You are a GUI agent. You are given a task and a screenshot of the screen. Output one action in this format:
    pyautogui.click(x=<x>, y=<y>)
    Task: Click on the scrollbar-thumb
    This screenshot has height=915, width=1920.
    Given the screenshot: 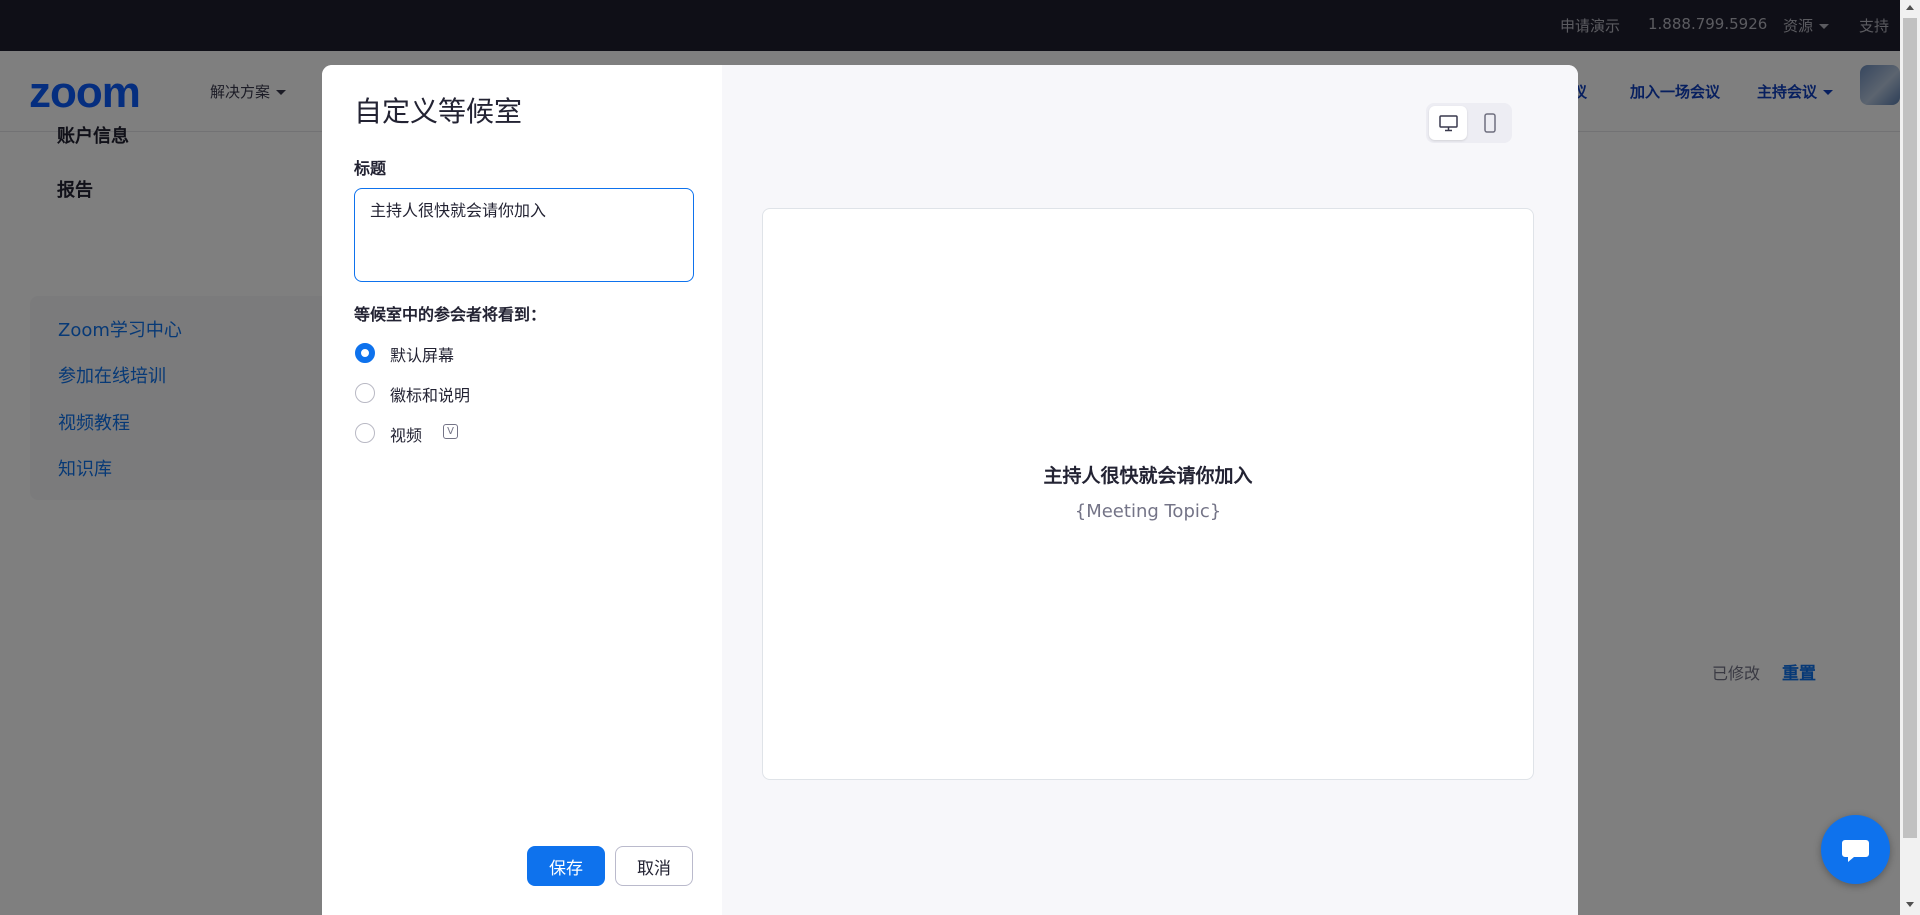 What is the action you would take?
    pyautogui.click(x=1910, y=428)
    